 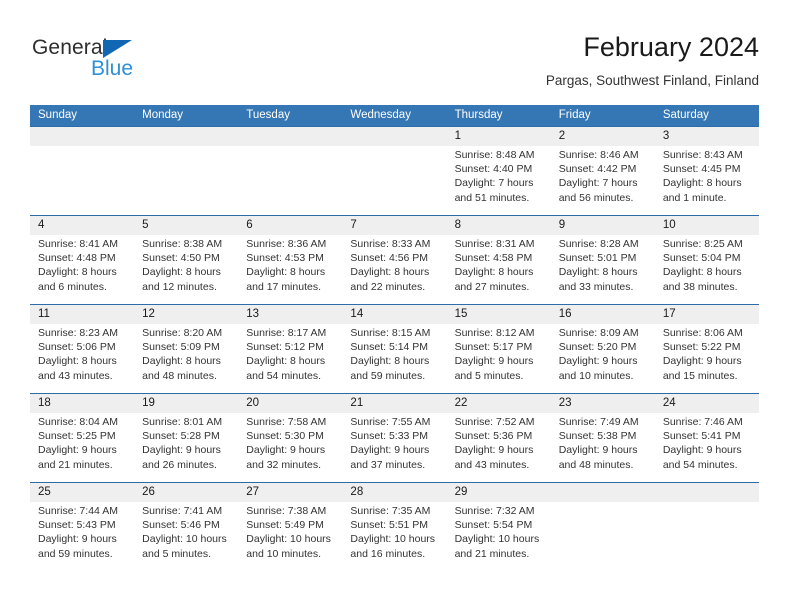 I want to click on sunset-text: Sunset: 5:06 PM, so click(x=77, y=347).